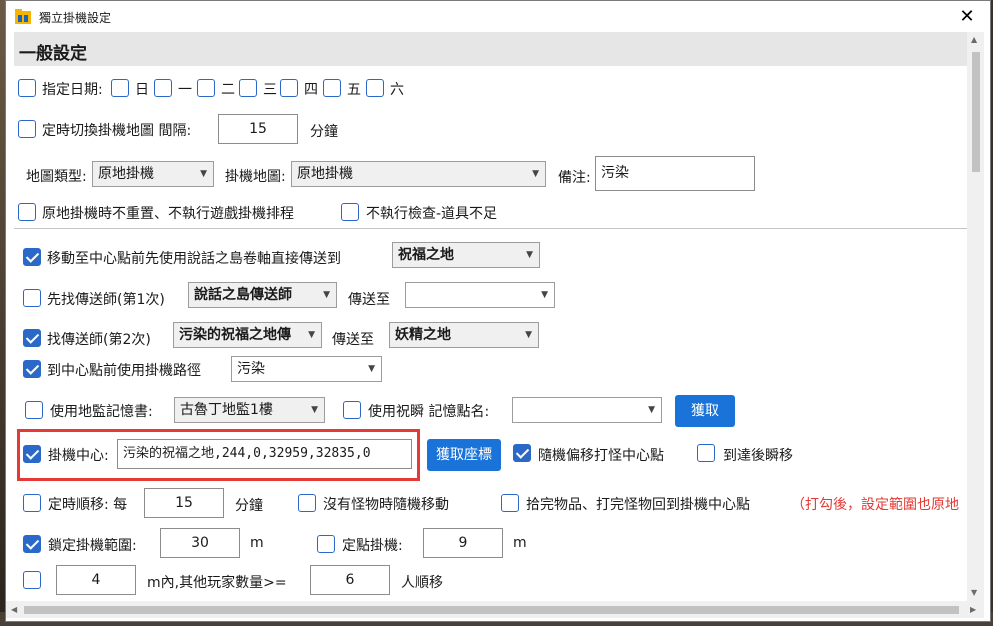  I want to click on fetch-coordinates-button: 獲取座標, so click(464, 455).